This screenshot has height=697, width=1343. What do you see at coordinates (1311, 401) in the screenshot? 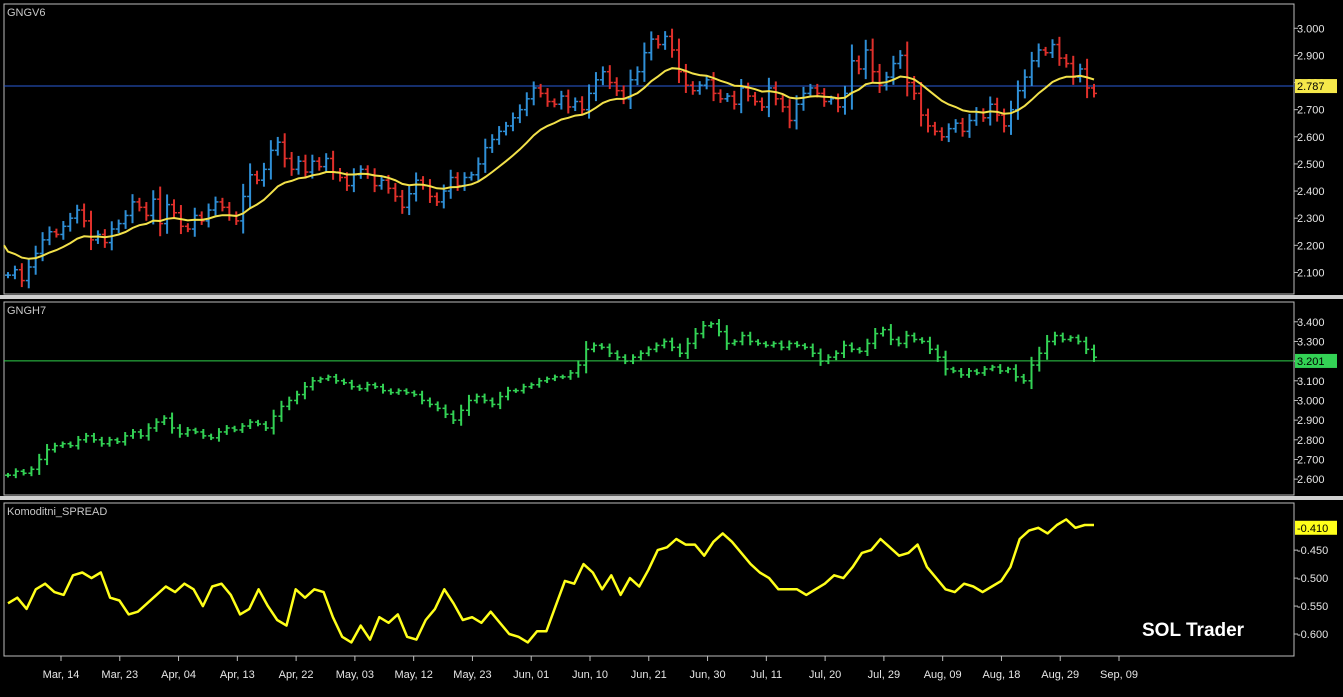
I see `panel-2-y-tick-label: 3.000` at bounding box center [1311, 401].